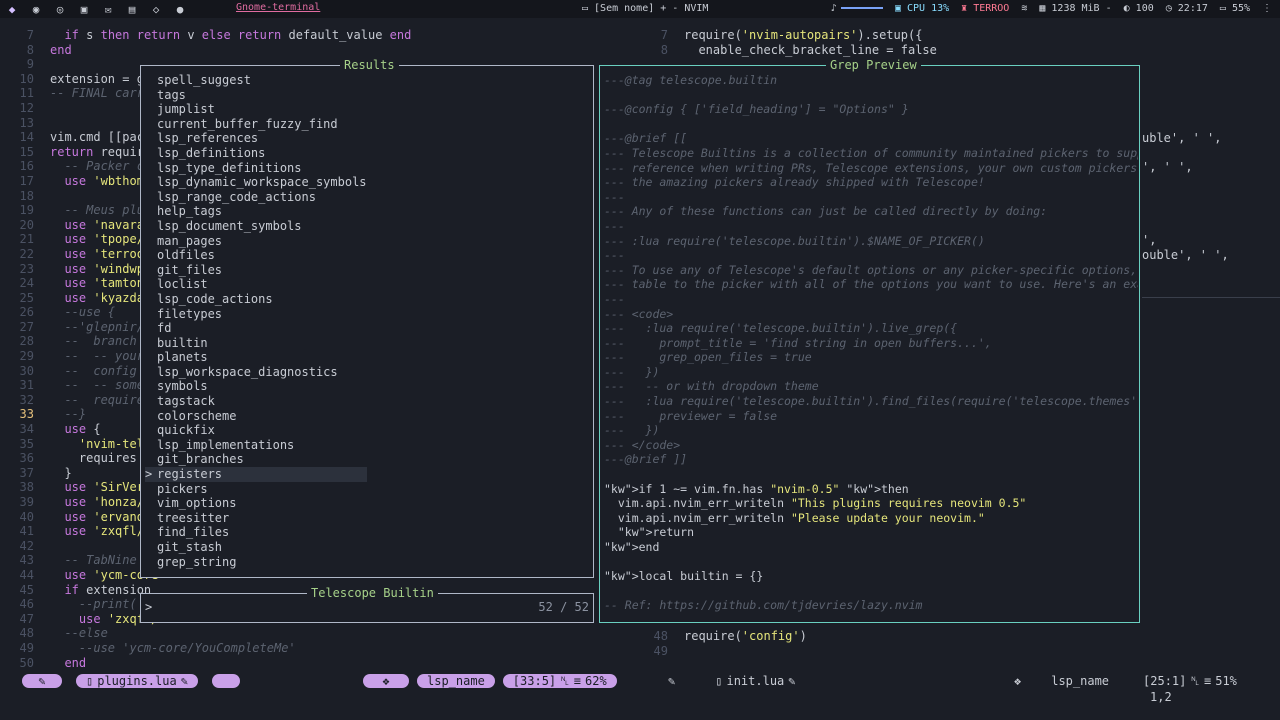  I want to click on line-number: 9, so click(30, 64).